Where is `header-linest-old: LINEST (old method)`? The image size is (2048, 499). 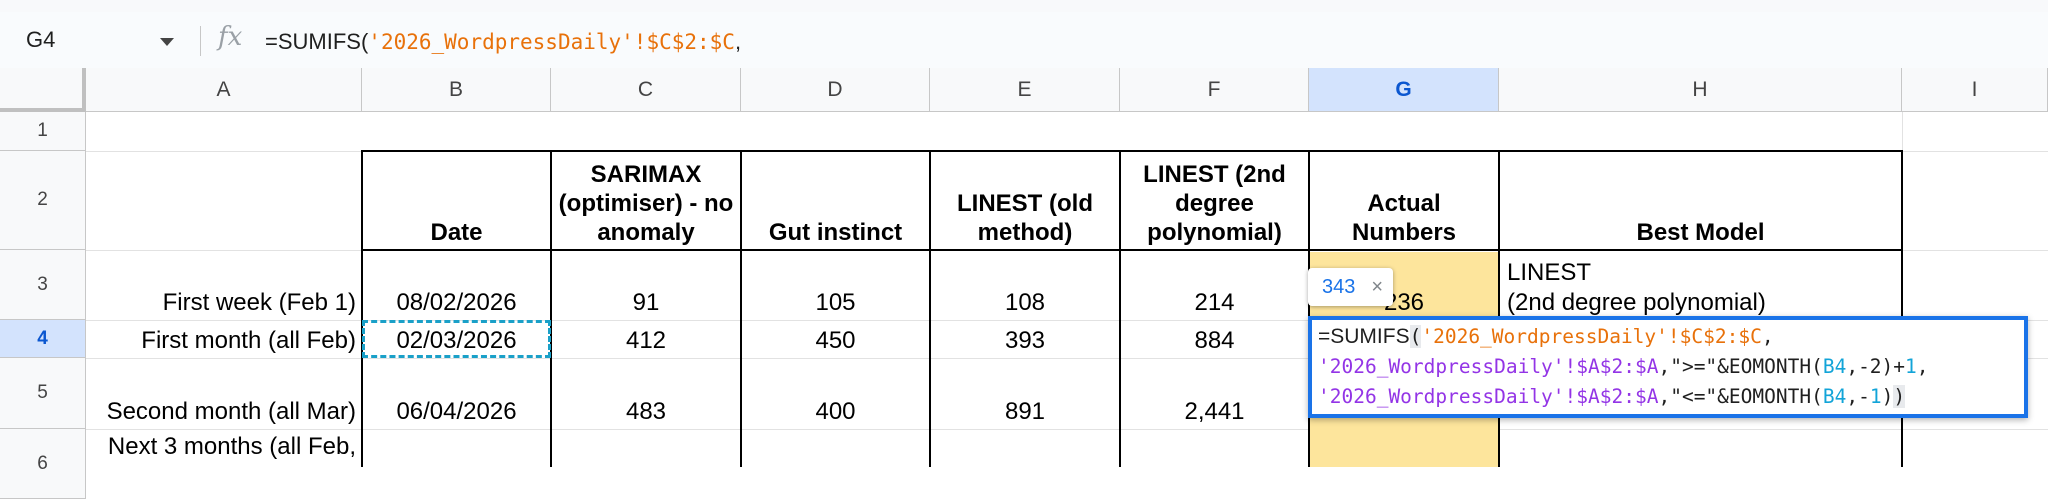
header-linest-old: LINEST (old method) is located at coordinates (1025, 200).